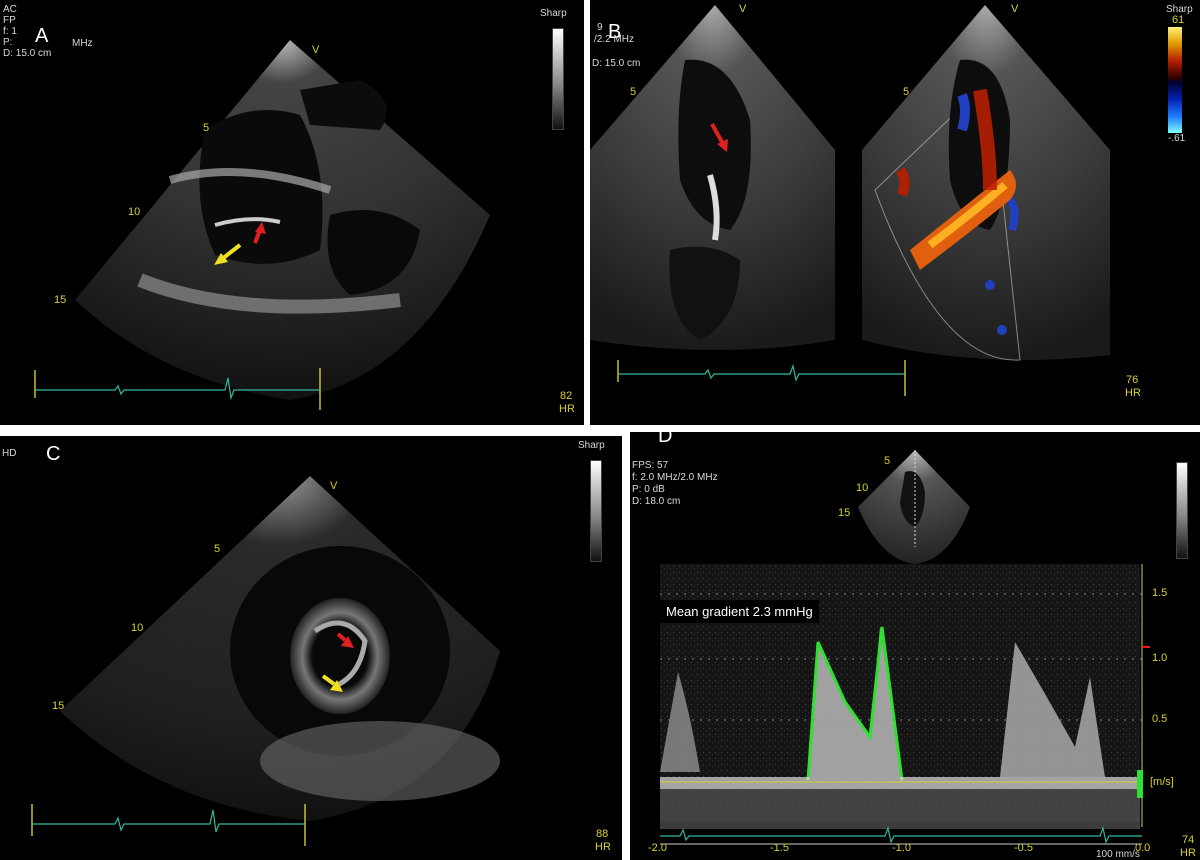 This screenshot has height=860, width=1200. What do you see at coordinates (656, 501) in the screenshot?
I see `scan-depth: D: 18.0 cm` at bounding box center [656, 501].